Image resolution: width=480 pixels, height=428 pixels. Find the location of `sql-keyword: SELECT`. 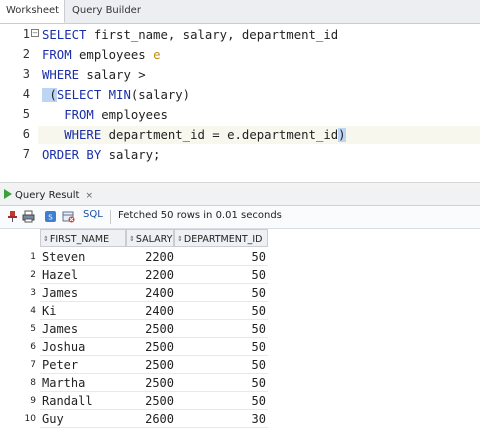

sql-keyword: SELECT is located at coordinates (64, 35).